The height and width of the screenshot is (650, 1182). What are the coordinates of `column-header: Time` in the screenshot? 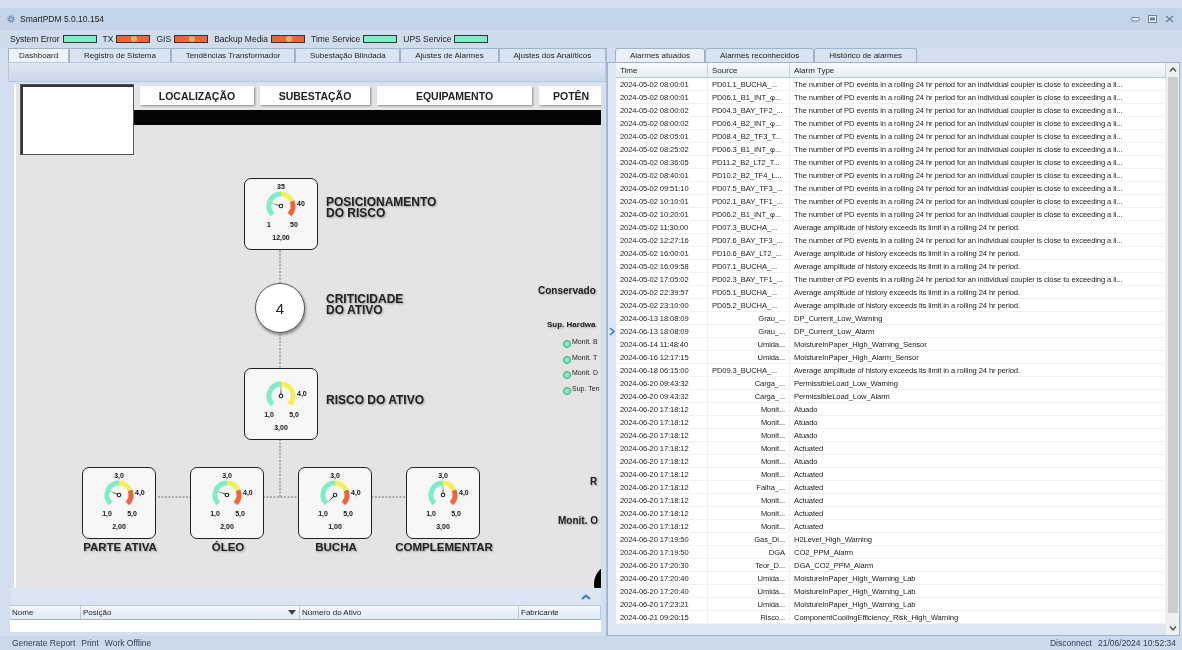 It's located at (662, 70).